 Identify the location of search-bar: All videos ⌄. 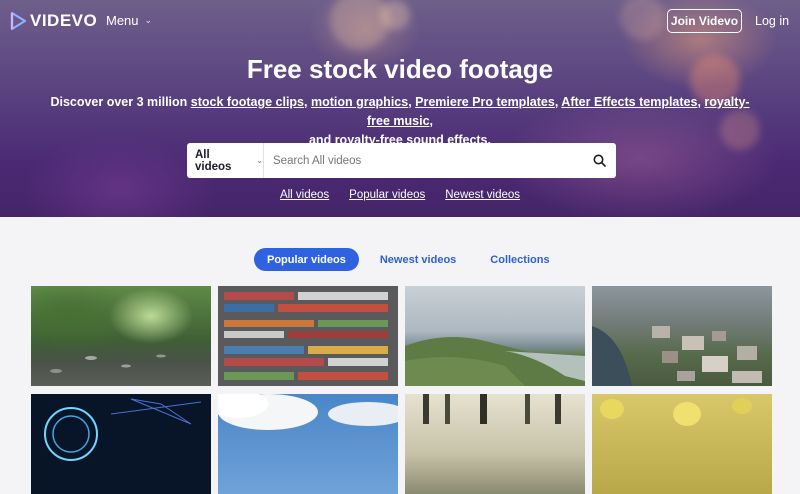
(401, 160).